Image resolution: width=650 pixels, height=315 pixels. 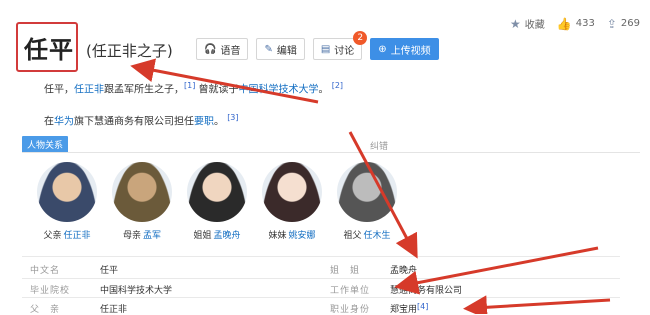 I want to click on link-ustc: 中国科学技术大学, so click(x=279, y=89).